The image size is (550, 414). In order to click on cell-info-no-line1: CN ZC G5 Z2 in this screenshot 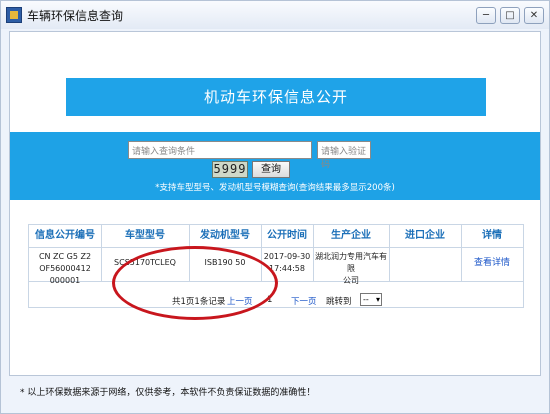, I will do `click(65, 256)`.